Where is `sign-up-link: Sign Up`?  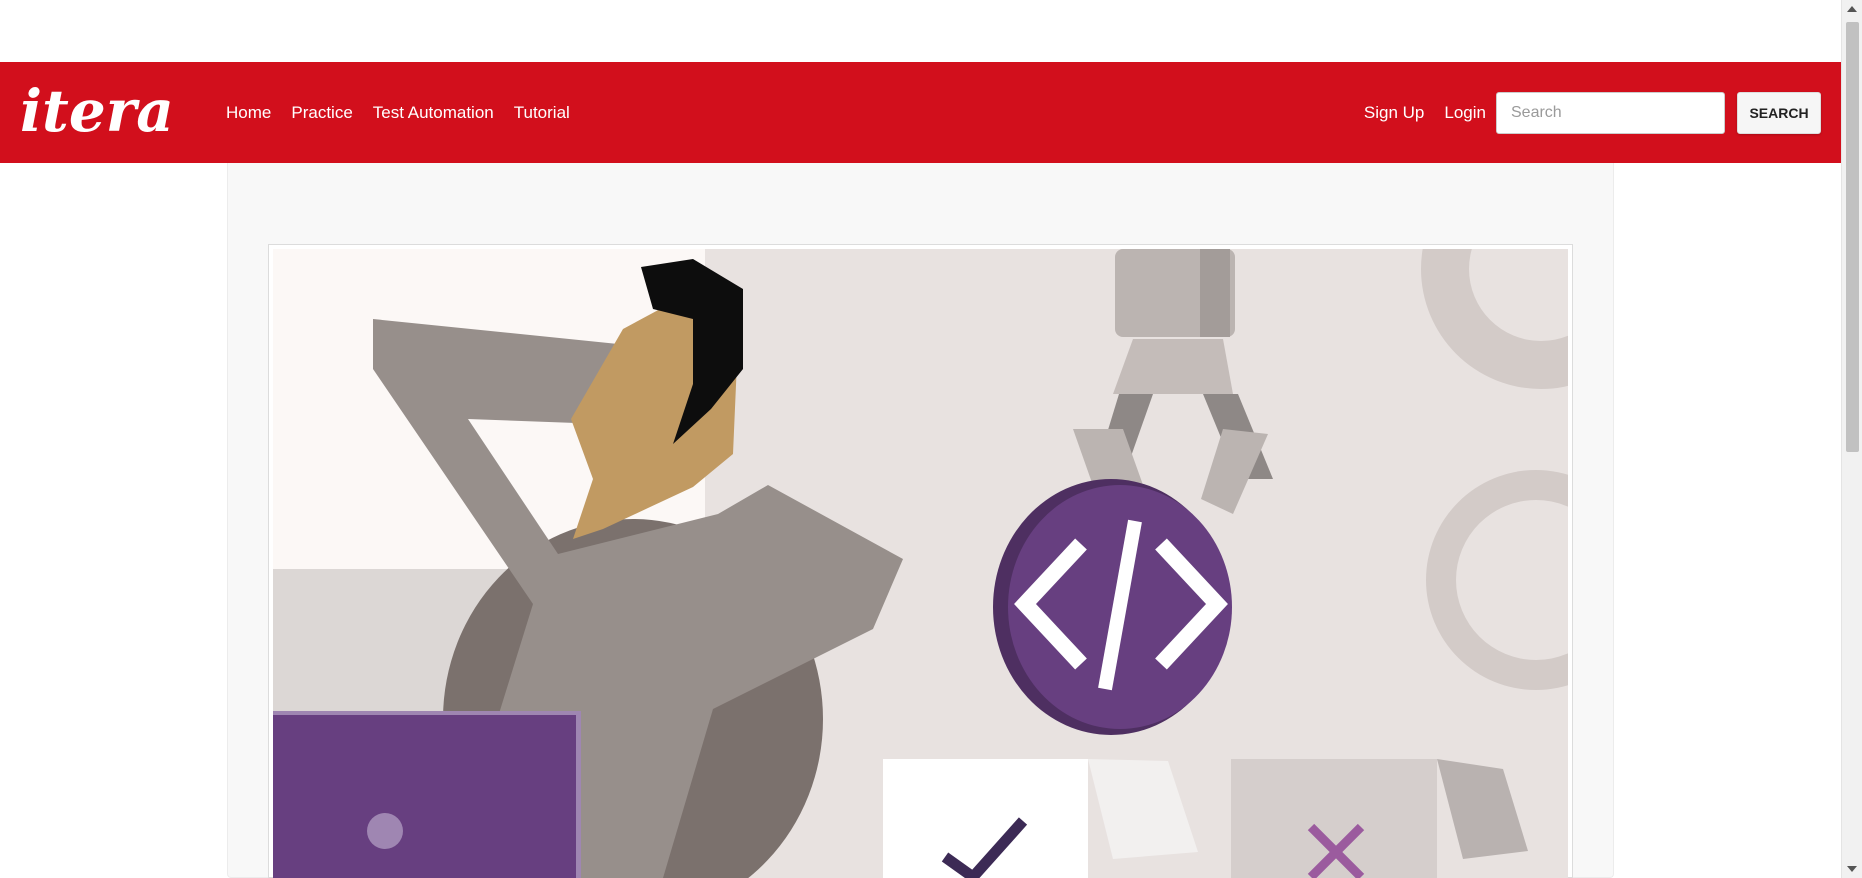
sign-up-link: Sign Up is located at coordinates (1394, 113).